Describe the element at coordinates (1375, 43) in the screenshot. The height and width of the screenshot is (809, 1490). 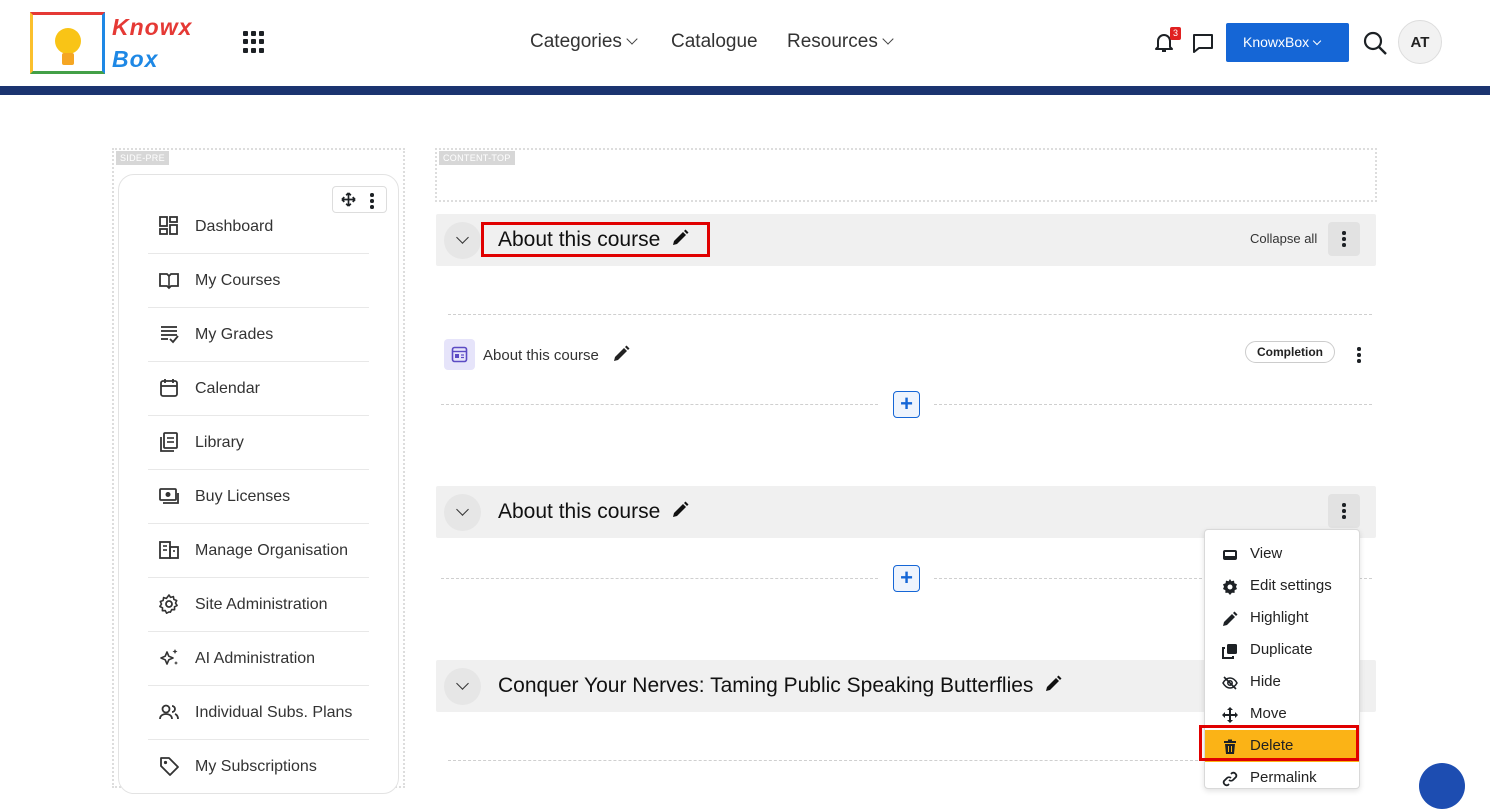
I see `search-icon` at that location.